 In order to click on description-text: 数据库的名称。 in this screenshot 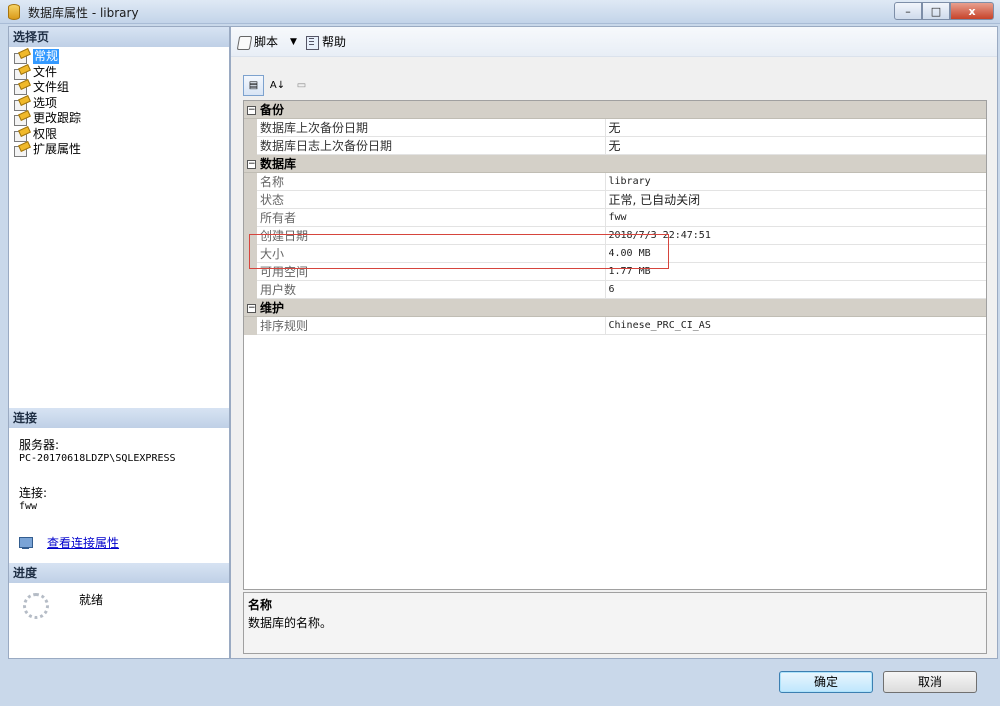, I will do `click(290, 623)`.